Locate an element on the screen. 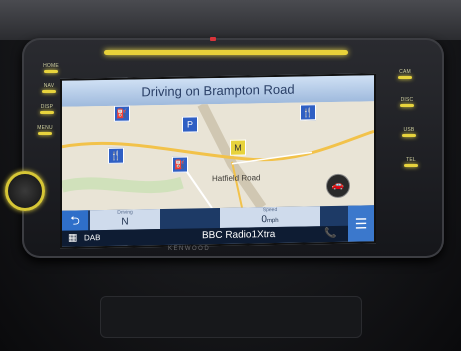 The image size is (461, 351). usb-label: USB is located at coordinates (409, 130).